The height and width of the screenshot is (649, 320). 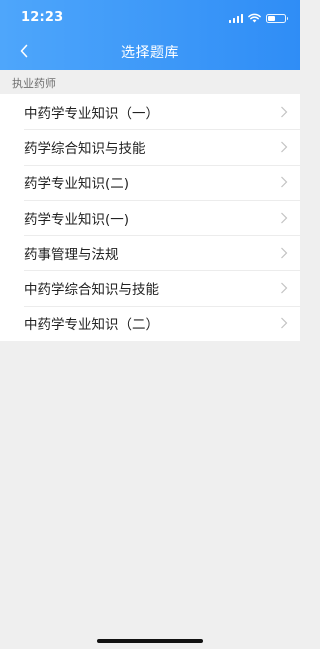 I want to click on list-item: 药学专业知识(二), so click(x=150, y=182).